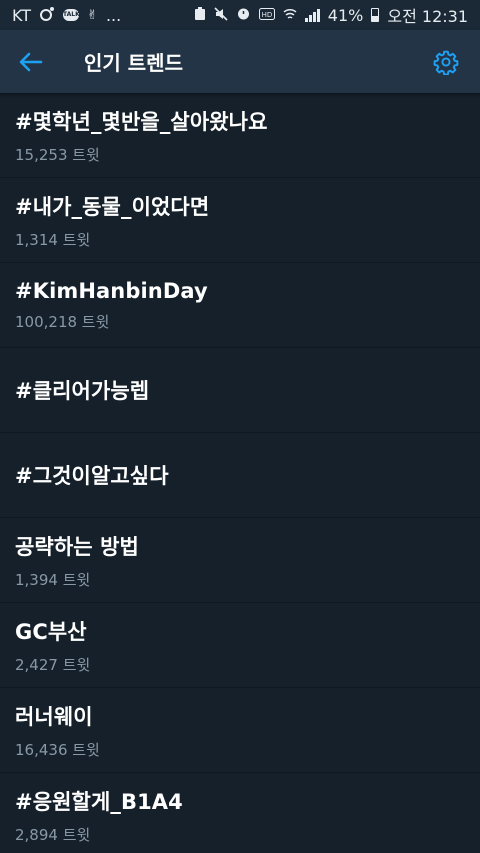  What do you see at coordinates (221, 15) in the screenshot?
I see `mute-icon` at bounding box center [221, 15].